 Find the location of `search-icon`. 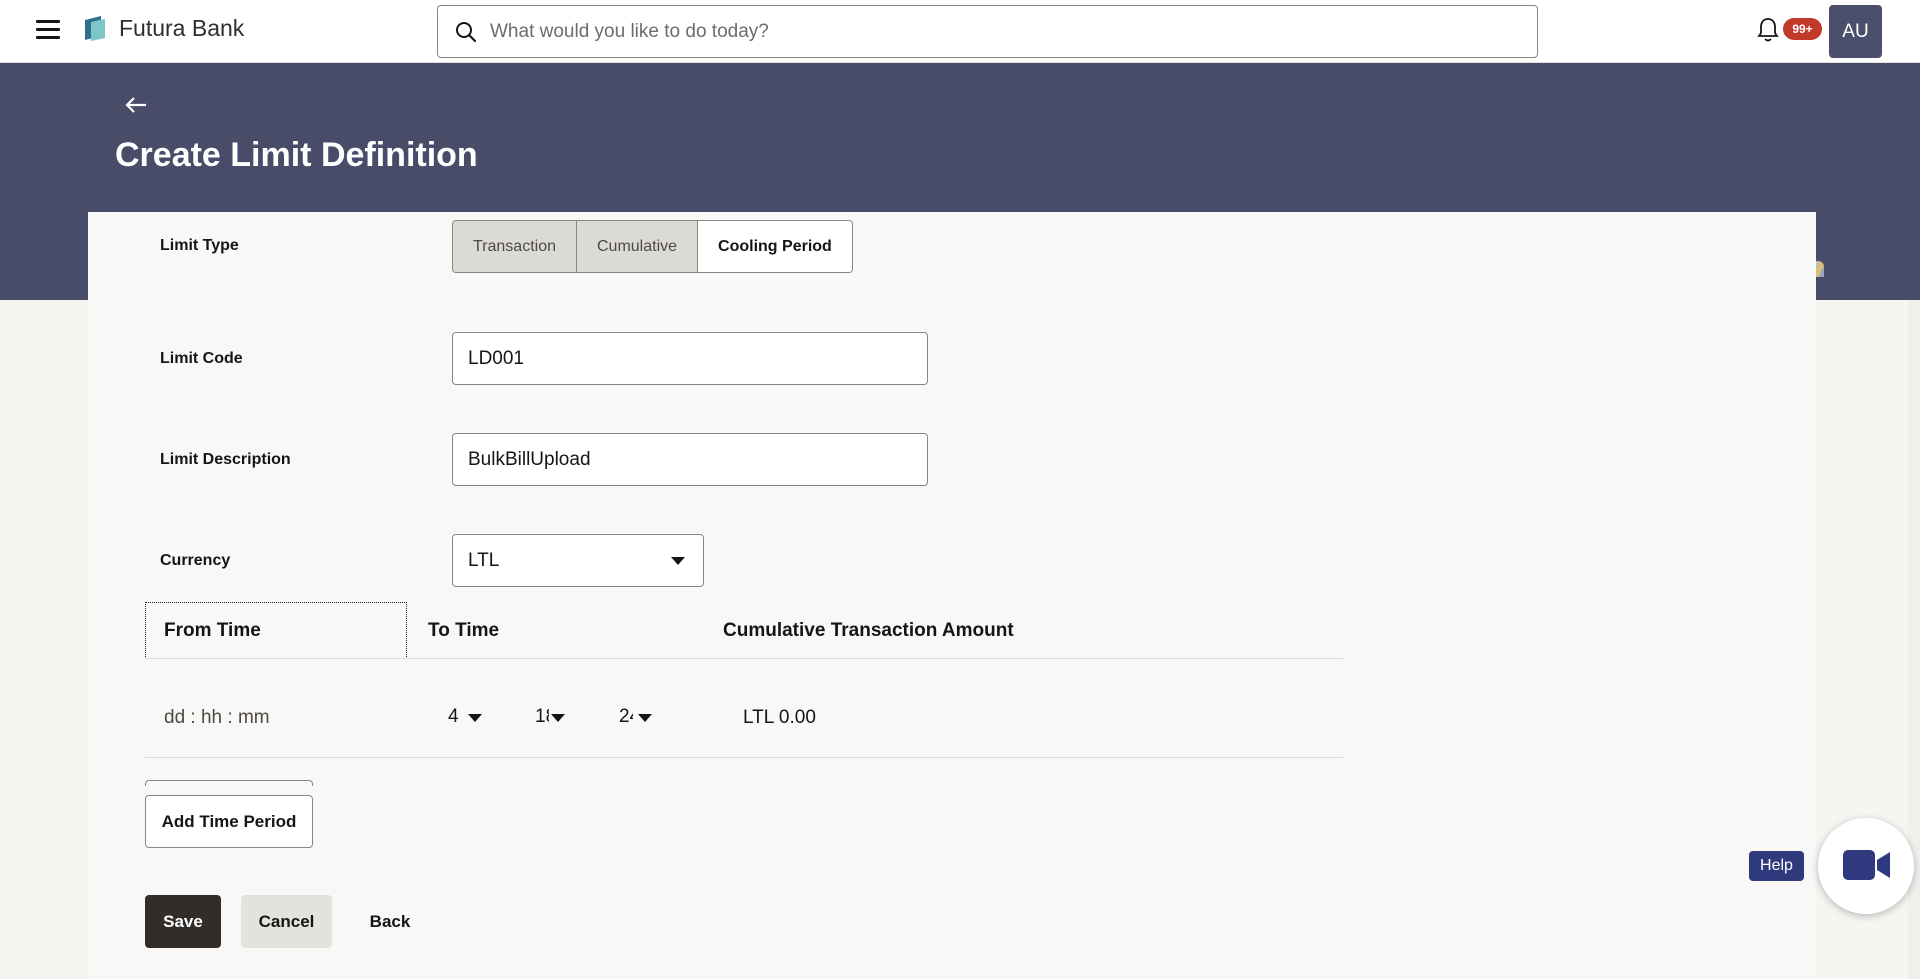

search-icon is located at coordinates (466, 32).